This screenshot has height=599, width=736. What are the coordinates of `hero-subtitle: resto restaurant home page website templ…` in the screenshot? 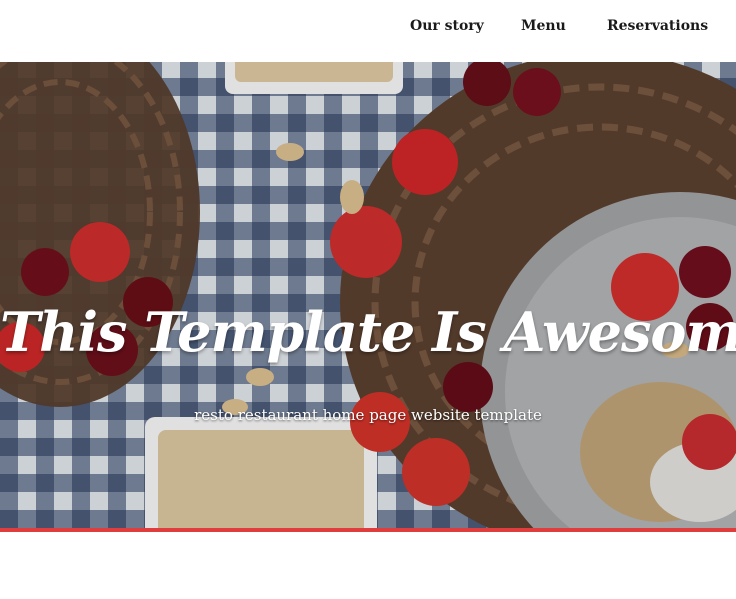 It's located at (368, 415).